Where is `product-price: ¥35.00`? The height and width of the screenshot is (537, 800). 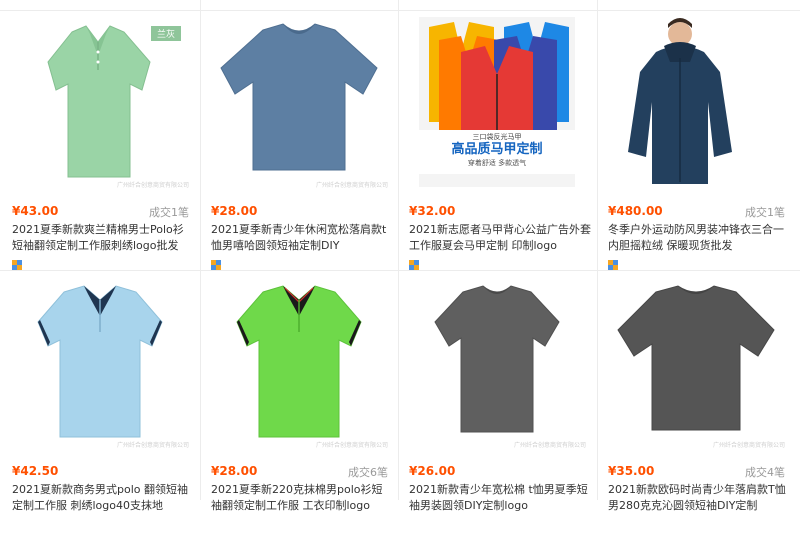
product-price: ¥35.00 is located at coordinates (631, 471).